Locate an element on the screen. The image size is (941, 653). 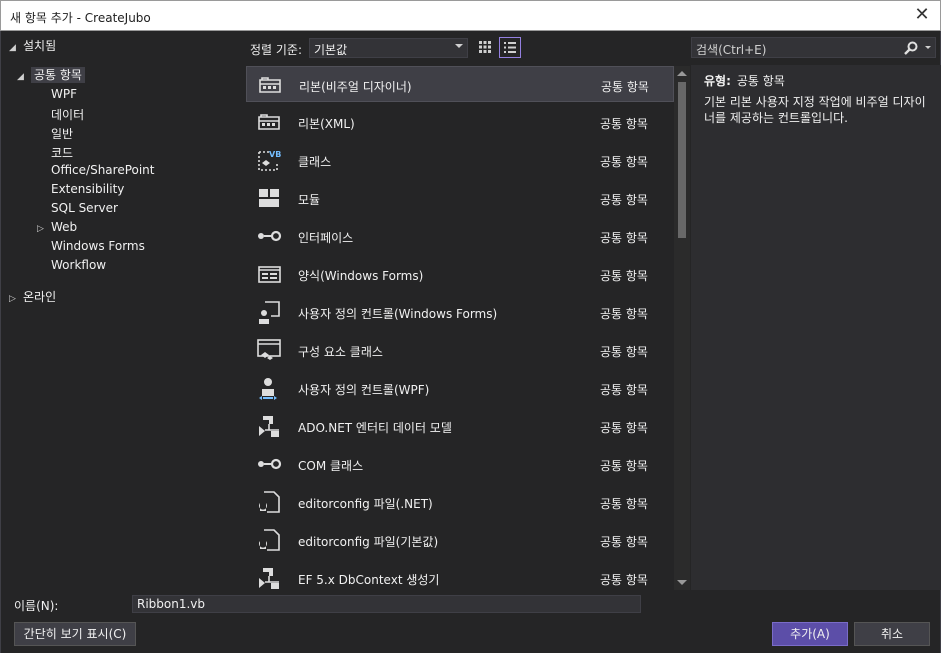
type-line: 유형: 공통 항목 is located at coordinates (744, 80).